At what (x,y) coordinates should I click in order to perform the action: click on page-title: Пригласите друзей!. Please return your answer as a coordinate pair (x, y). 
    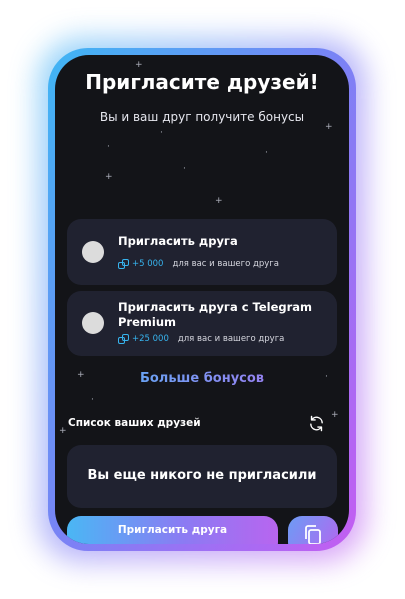
    Looking at the image, I should click on (202, 82).